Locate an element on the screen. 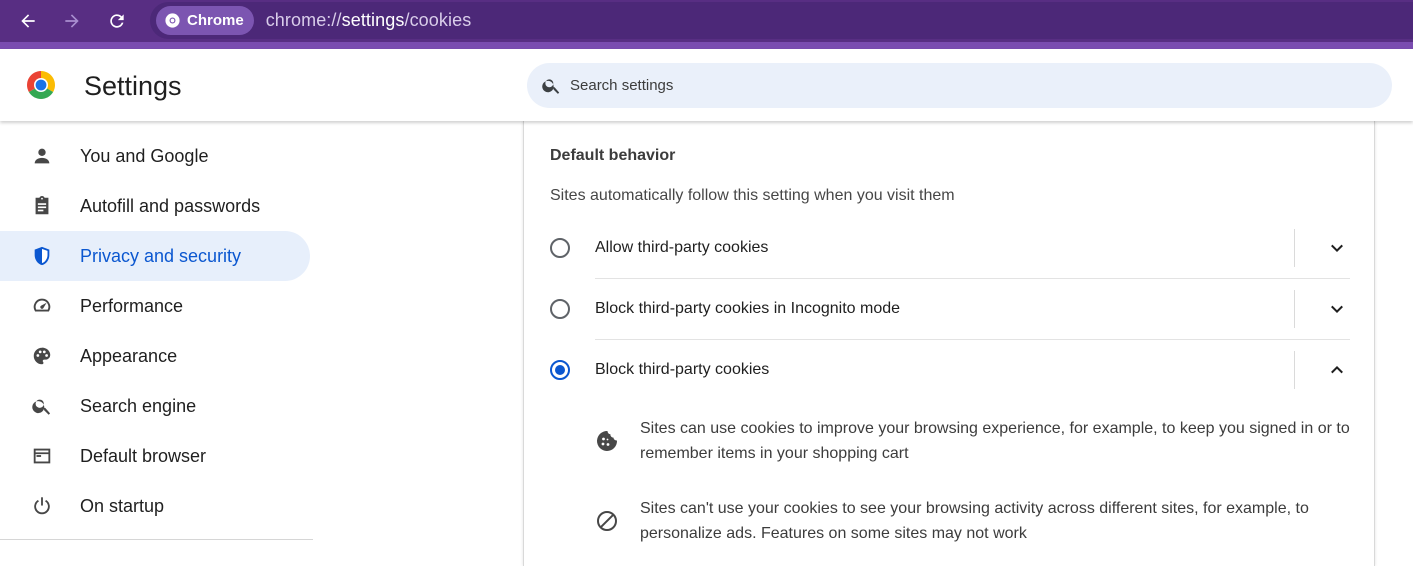 The height and width of the screenshot is (566, 1413). person-icon is located at coordinates (42, 156).